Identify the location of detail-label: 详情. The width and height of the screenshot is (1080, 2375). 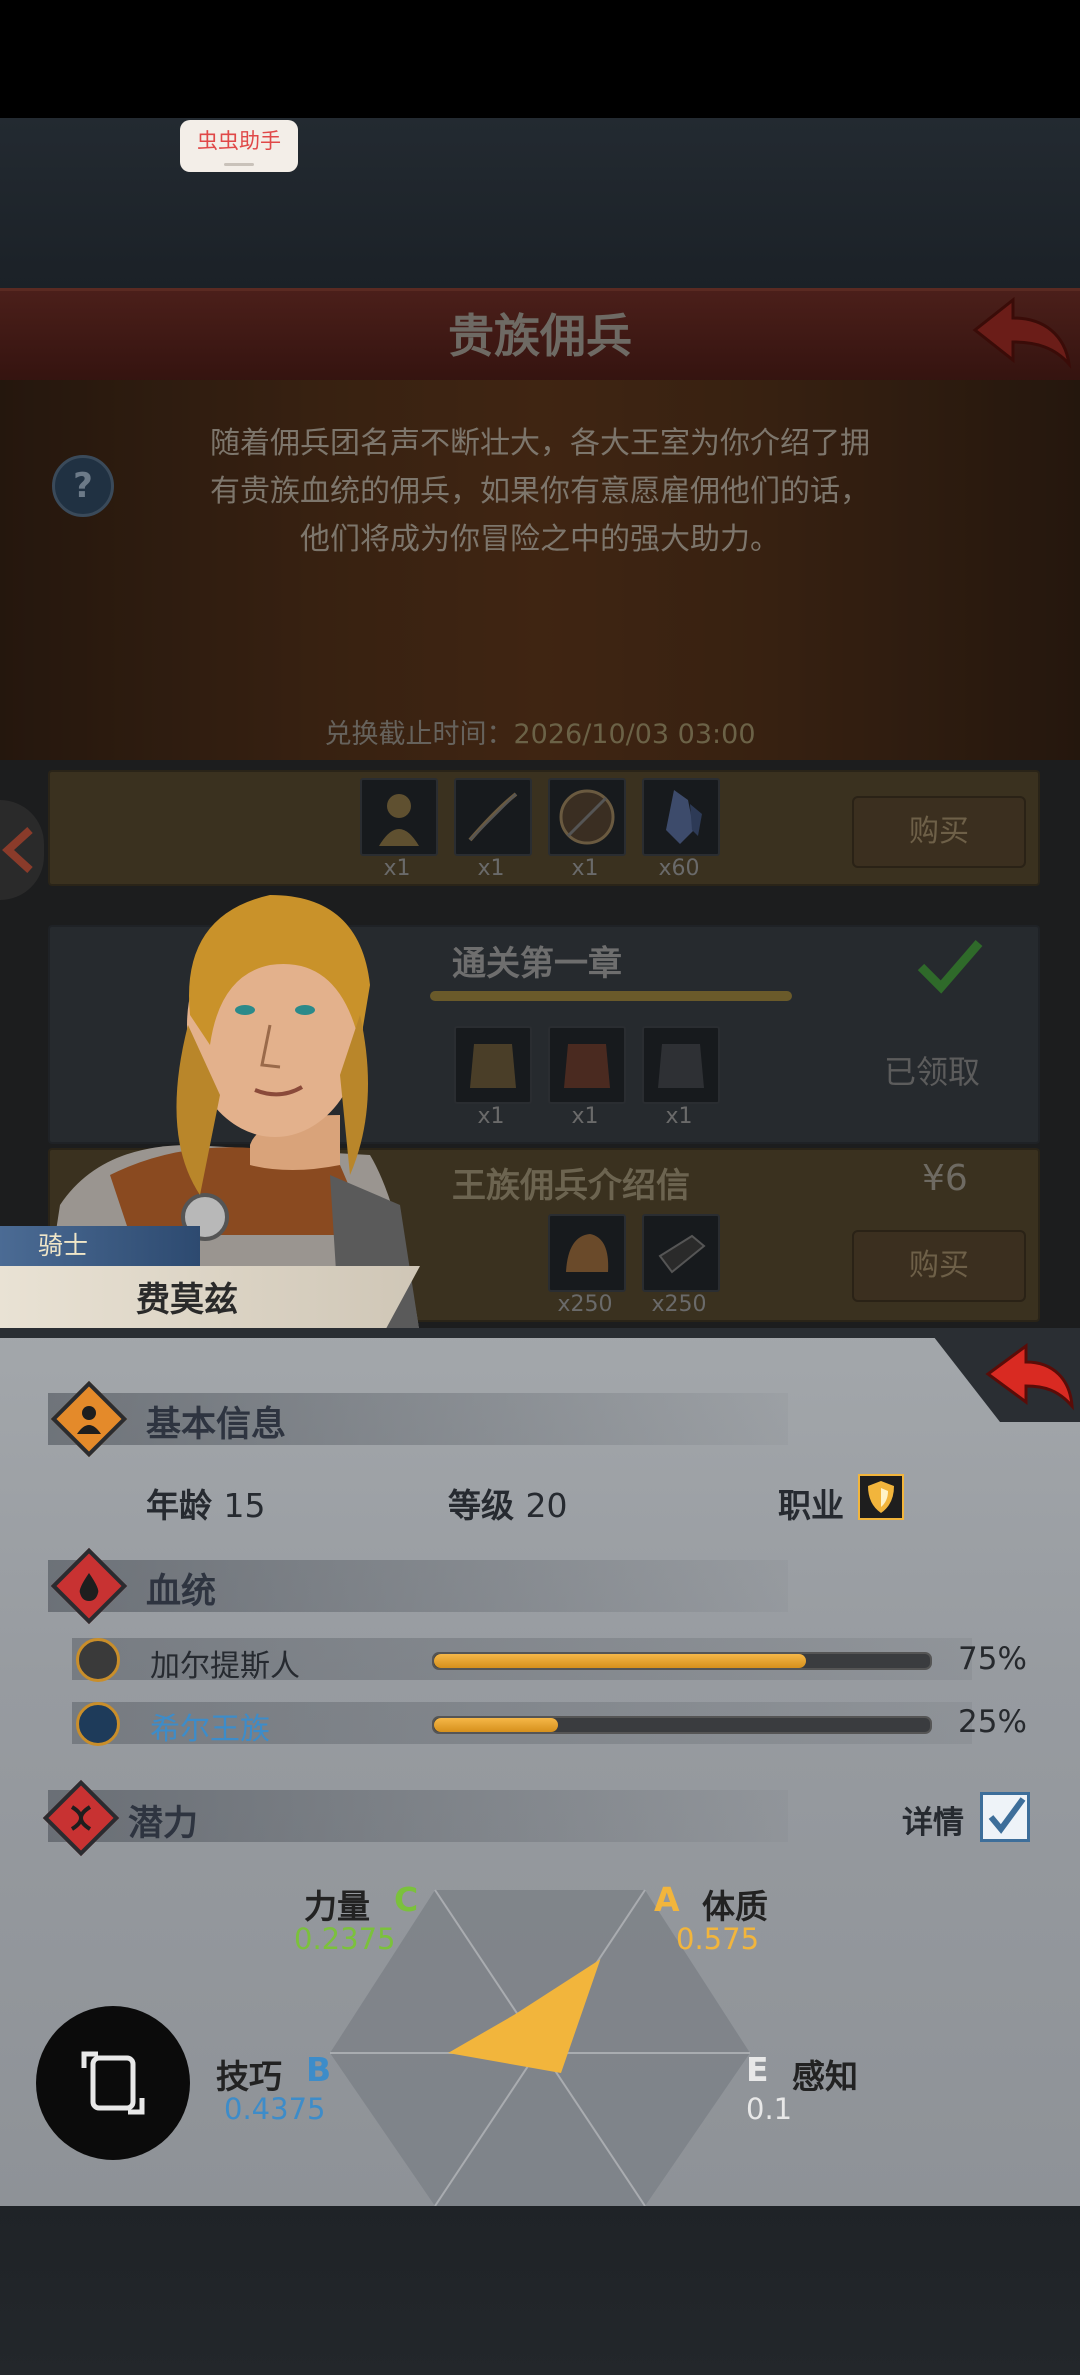
(933, 1823).